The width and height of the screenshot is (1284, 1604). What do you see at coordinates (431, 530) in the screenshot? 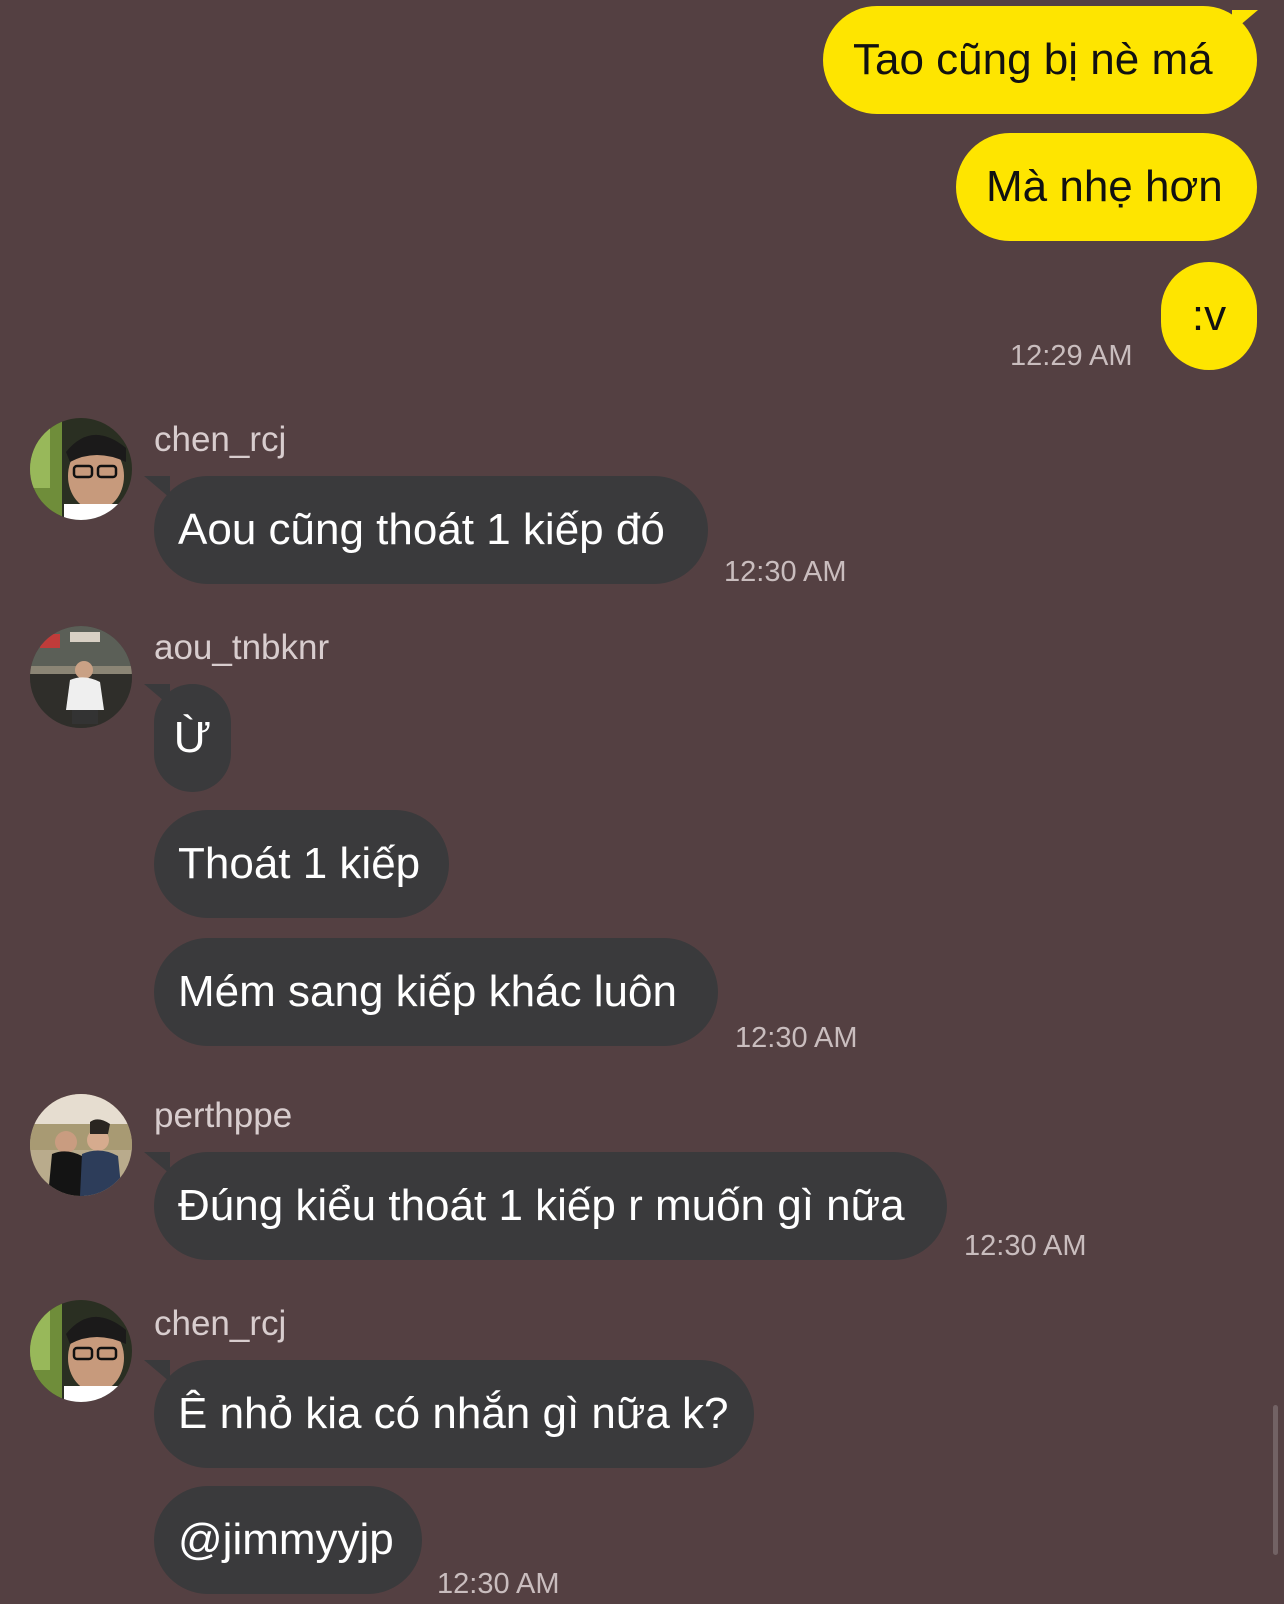
I see `incoming-message: Aou cũng thoát 1 kiếp đó` at bounding box center [431, 530].